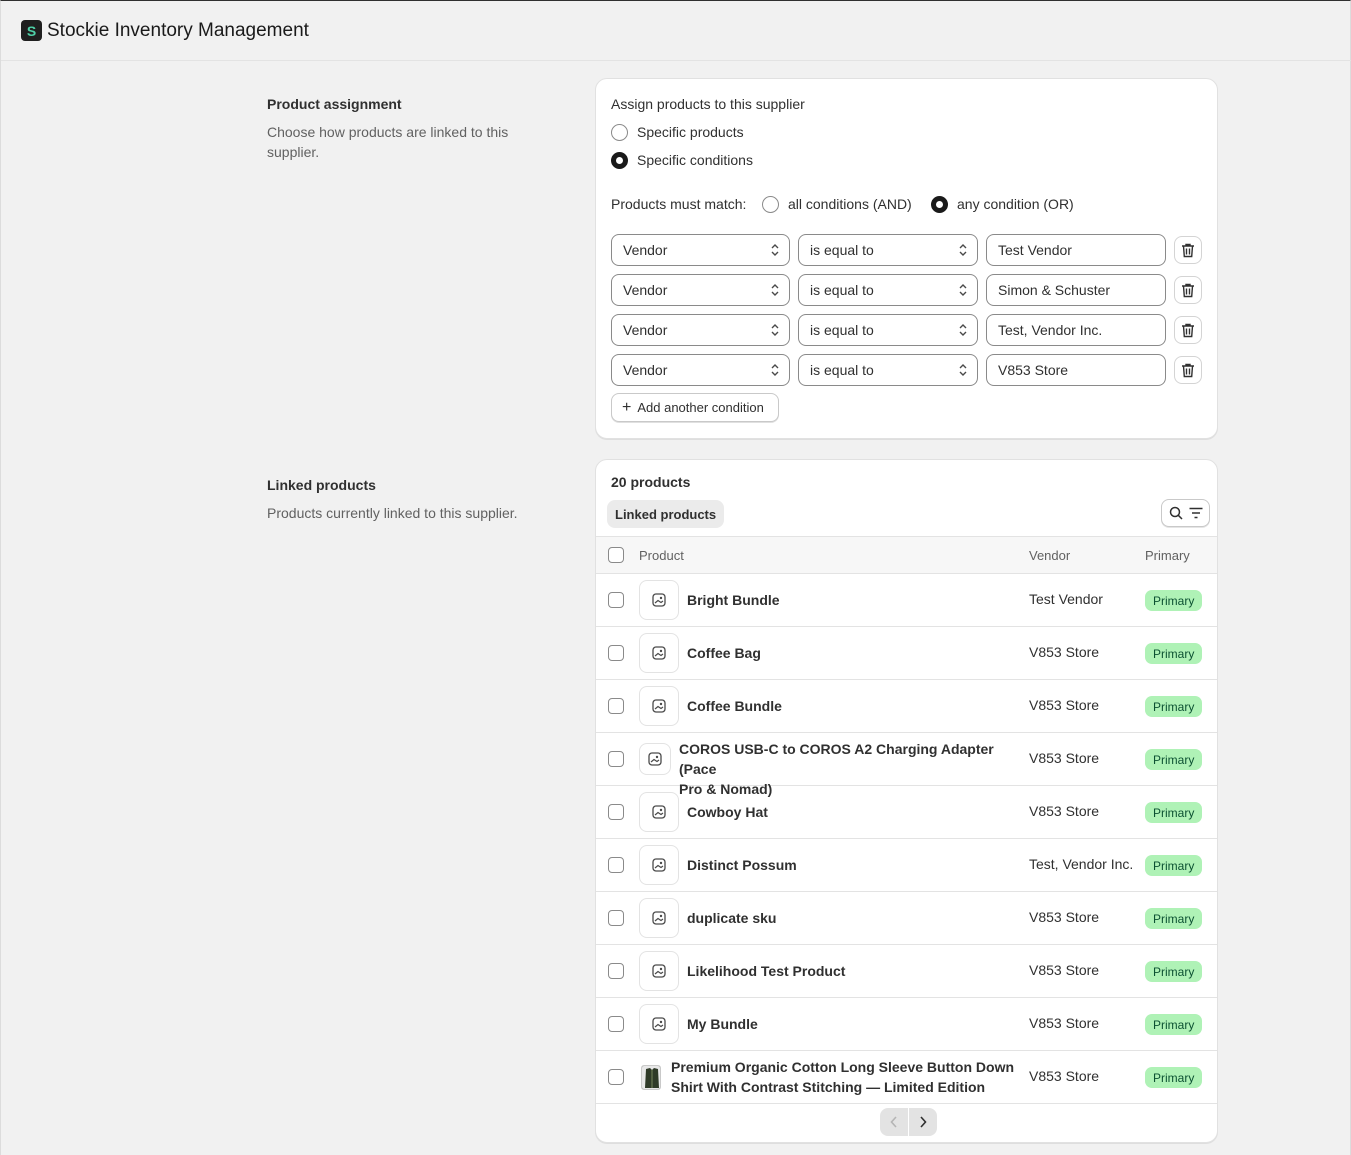 The width and height of the screenshot is (1351, 1155). What do you see at coordinates (695, 407) in the screenshot?
I see `add-condition-button: + Add another condition` at bounding box center [695, 407].